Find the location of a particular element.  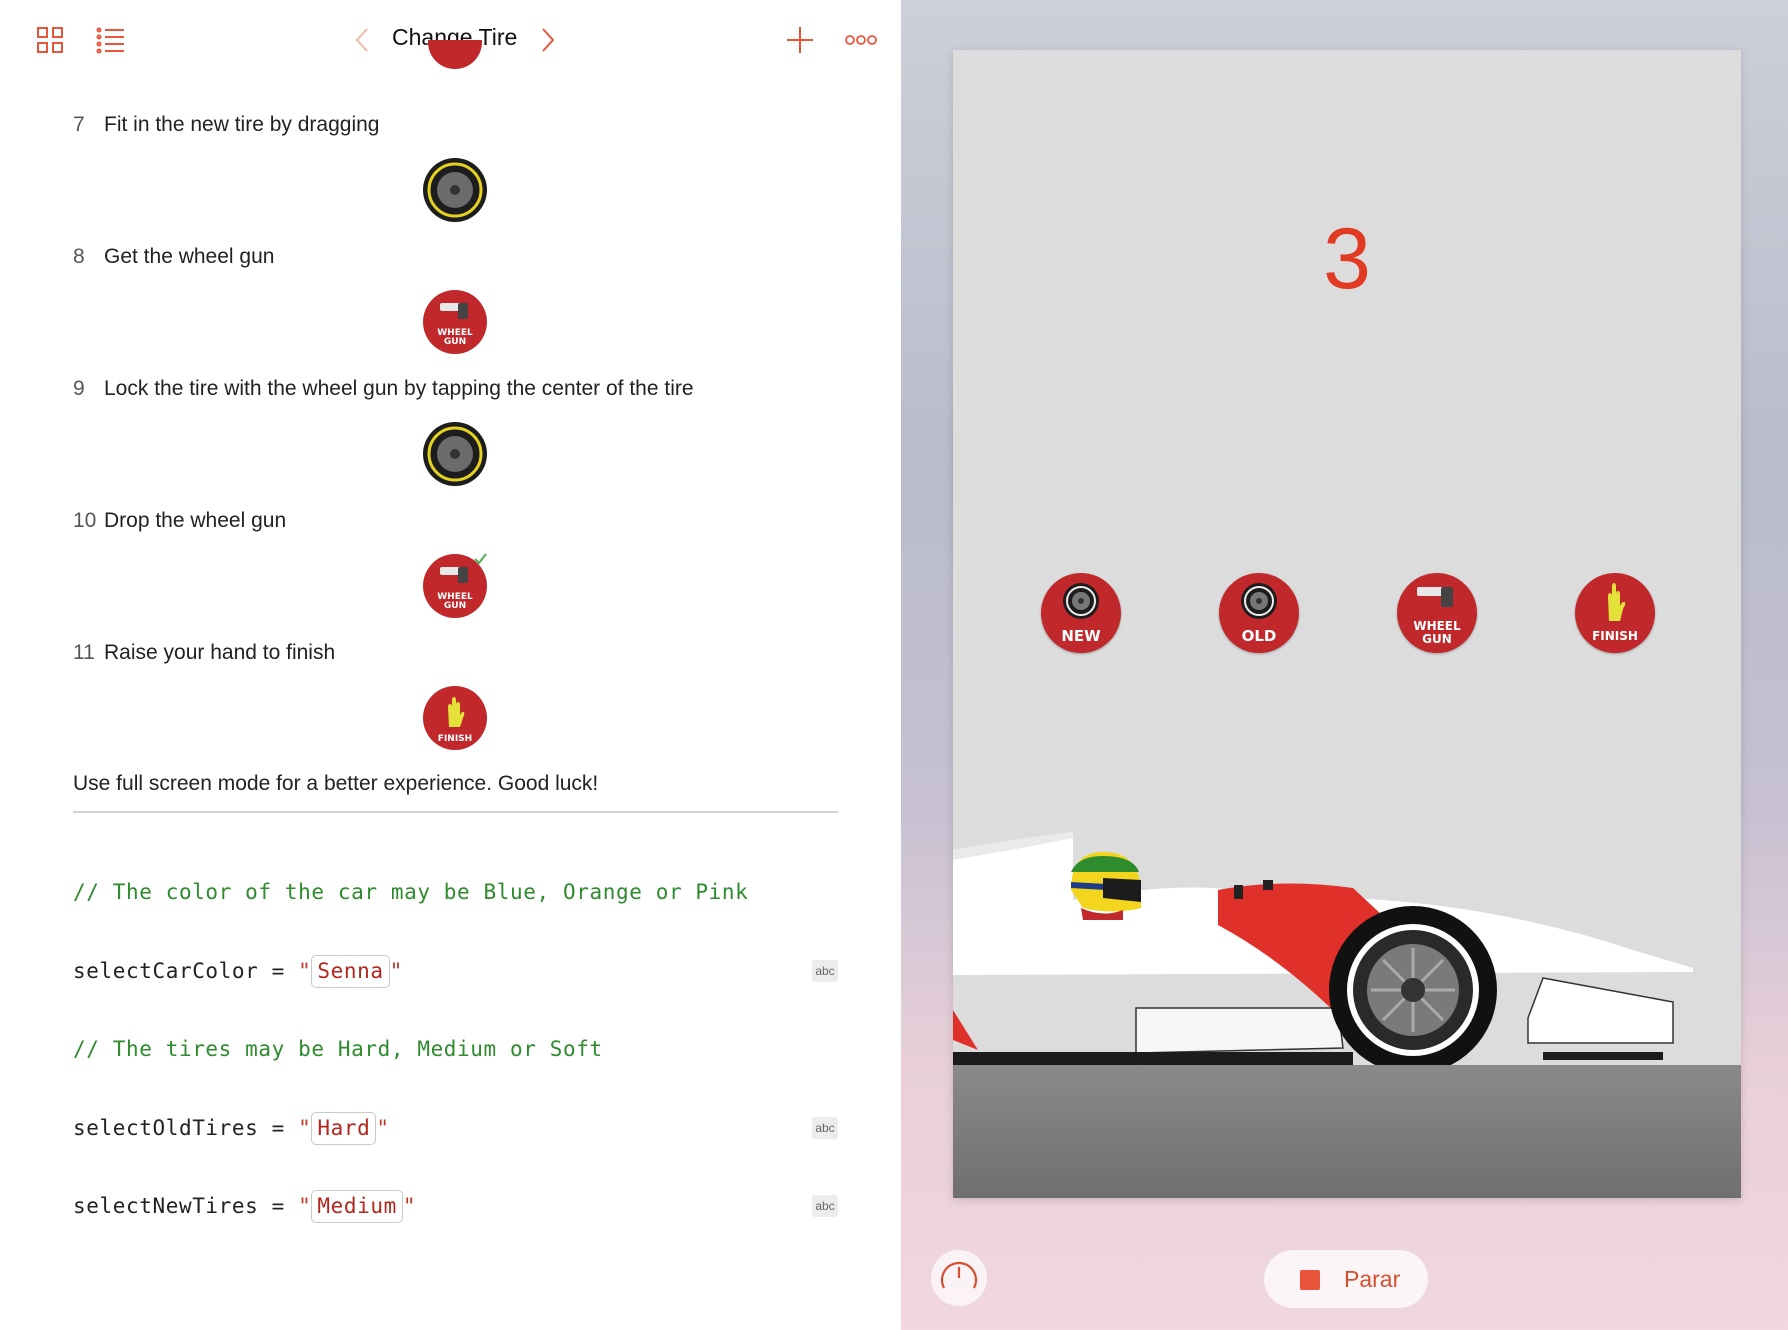

stop-button: Parar is located at coordinates (1346, 1279).